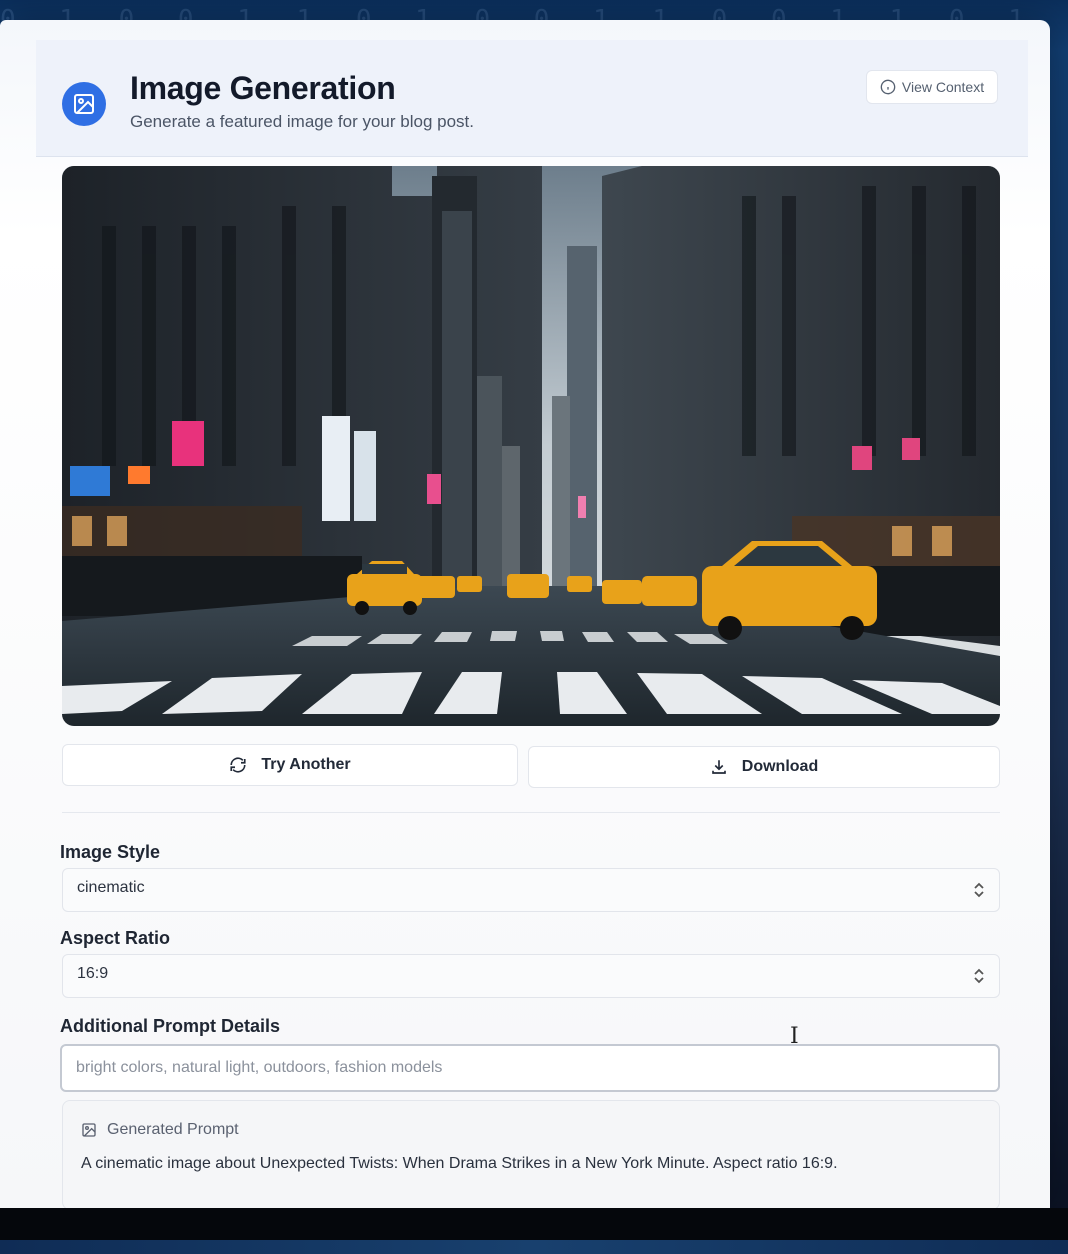 The height and width of the screenshot is (1254, 1068). What do you see at coordinates (263, 88) in the screenshot?
I see `page-title: Image Generation` at bounding box center [263, 88].